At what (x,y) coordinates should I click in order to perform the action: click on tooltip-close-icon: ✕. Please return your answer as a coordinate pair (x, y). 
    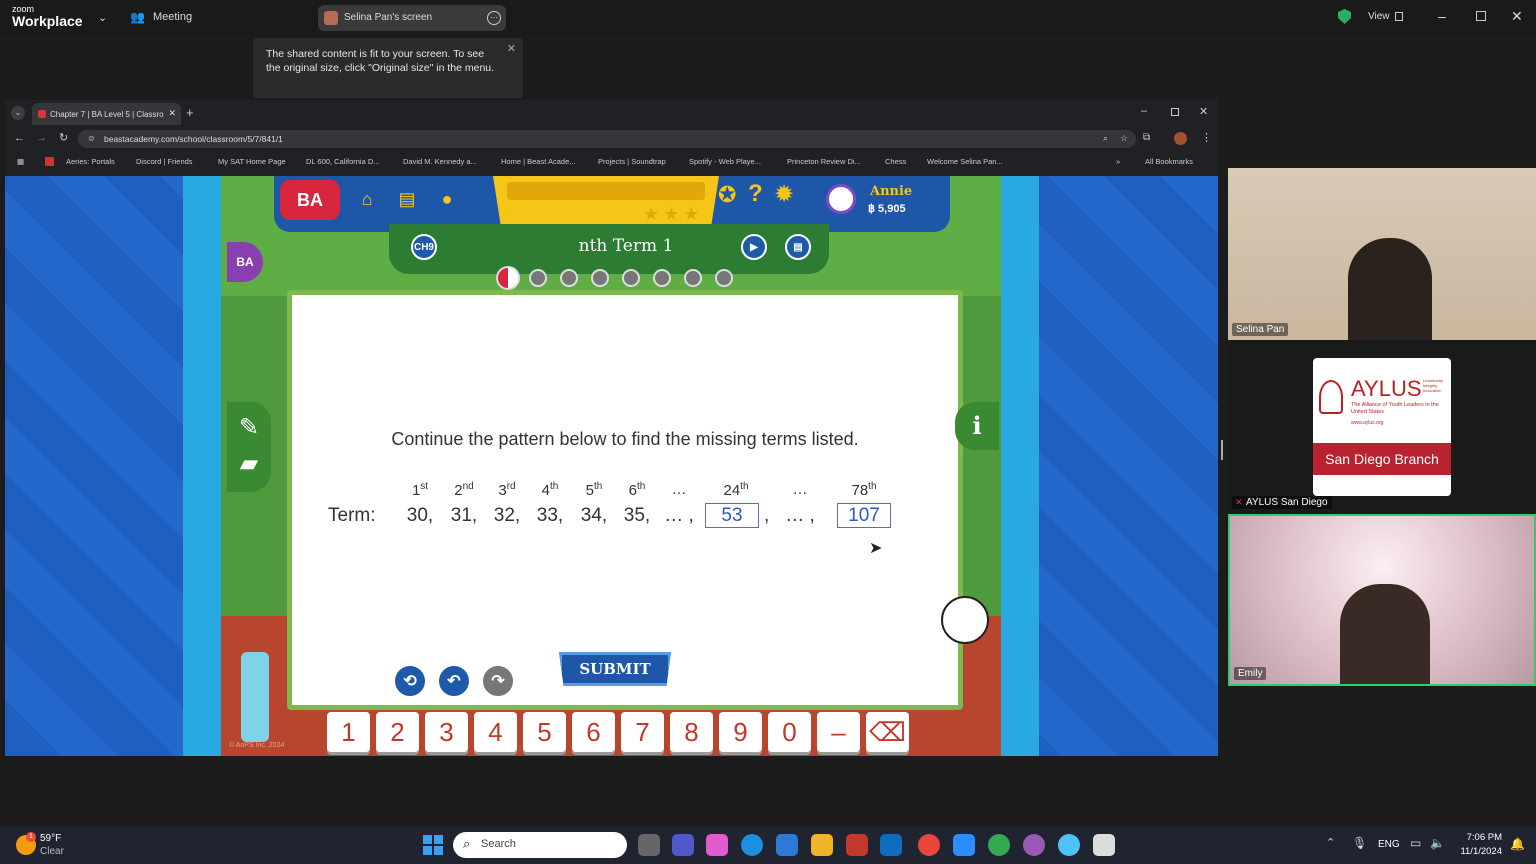
    Looking at the image, I should click on (511, 49).